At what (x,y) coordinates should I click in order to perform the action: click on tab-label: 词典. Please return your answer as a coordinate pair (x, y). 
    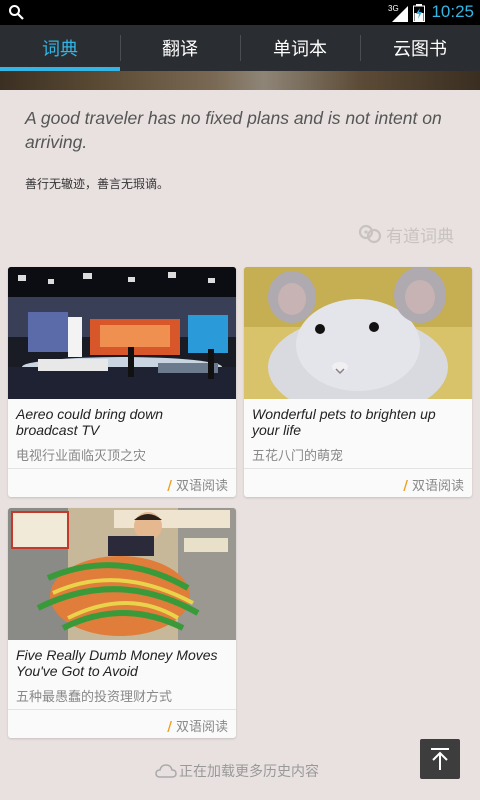
    Looking at the image, I should click on (60, 49).